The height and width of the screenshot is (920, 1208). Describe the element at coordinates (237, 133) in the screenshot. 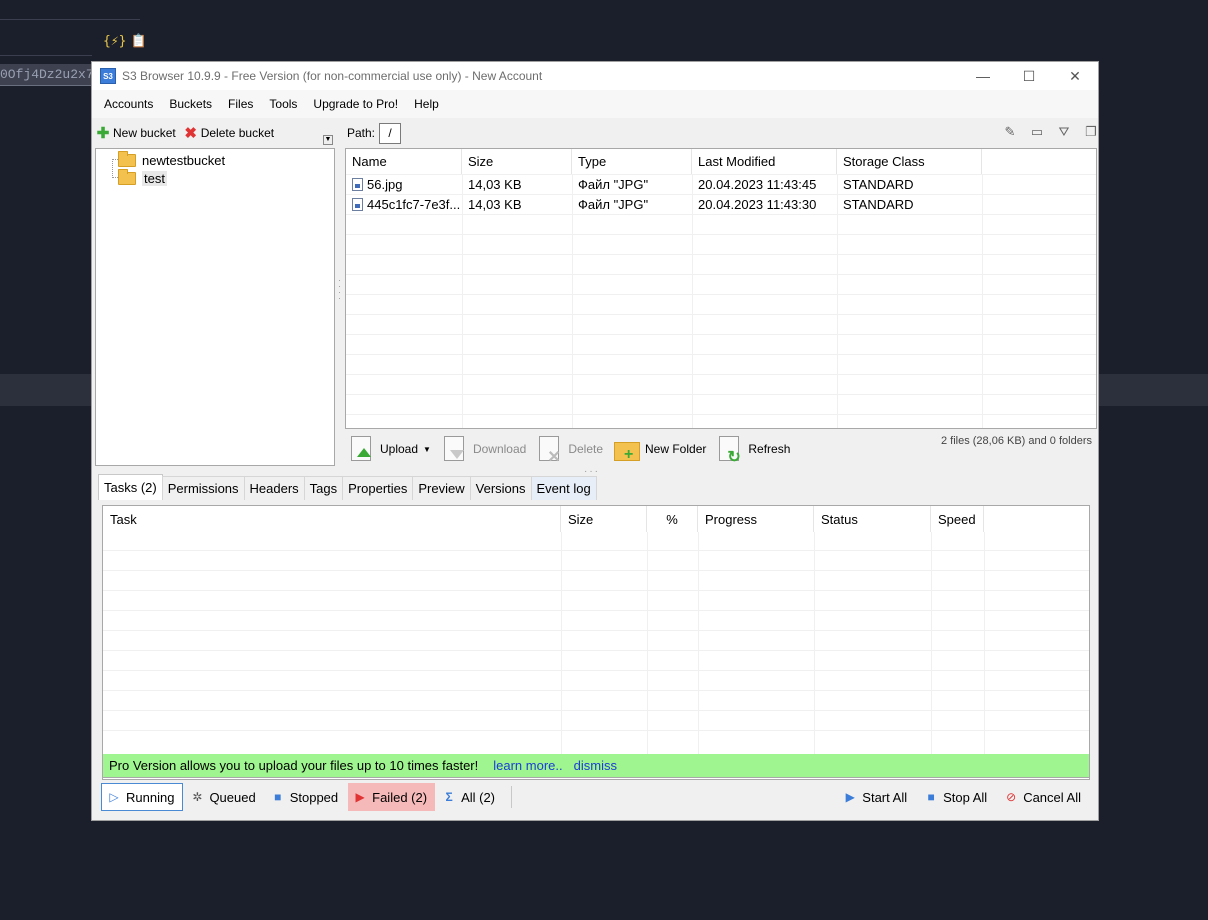

I see `delete-bucket-label: Delete bucket` at that location.